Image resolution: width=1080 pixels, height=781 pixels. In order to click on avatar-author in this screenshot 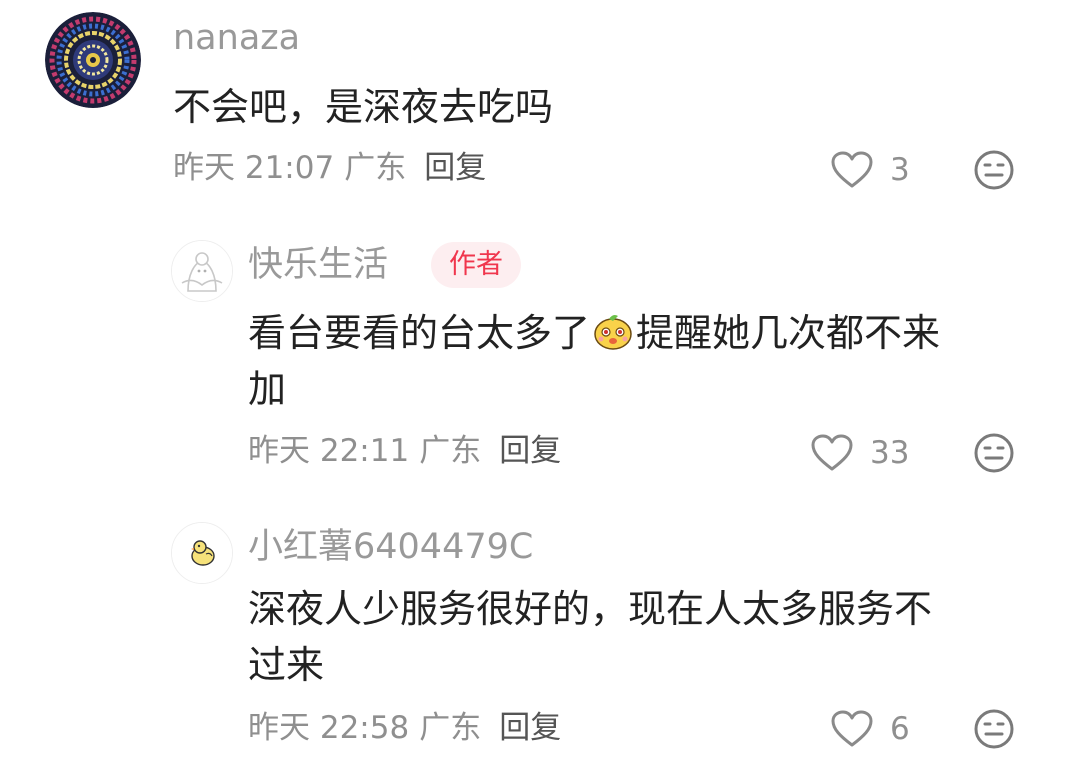, I will do `click(202, 271)`.